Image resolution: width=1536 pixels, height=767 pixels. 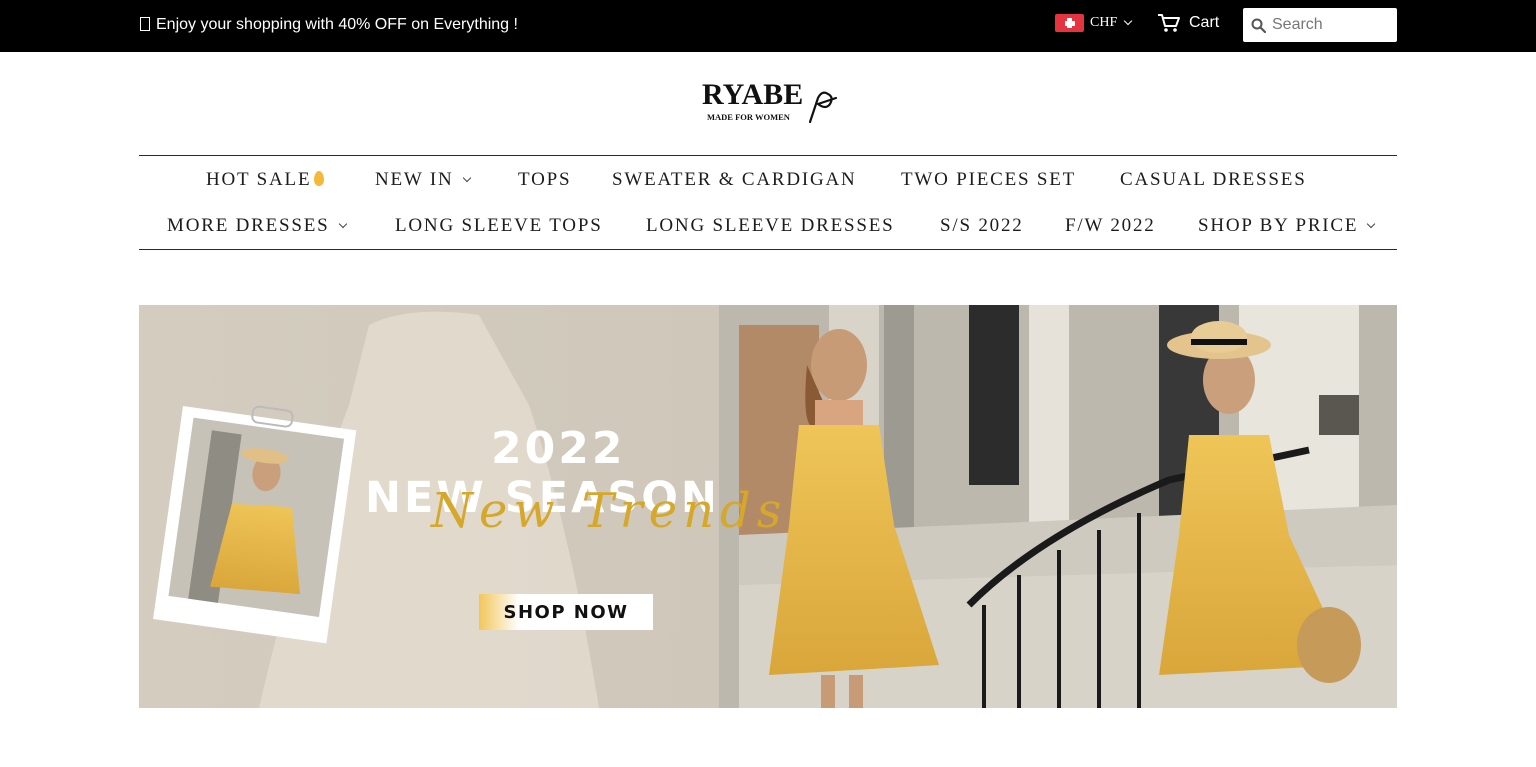 I want to click on hero-year: 2022, so click(x=558, y=448).